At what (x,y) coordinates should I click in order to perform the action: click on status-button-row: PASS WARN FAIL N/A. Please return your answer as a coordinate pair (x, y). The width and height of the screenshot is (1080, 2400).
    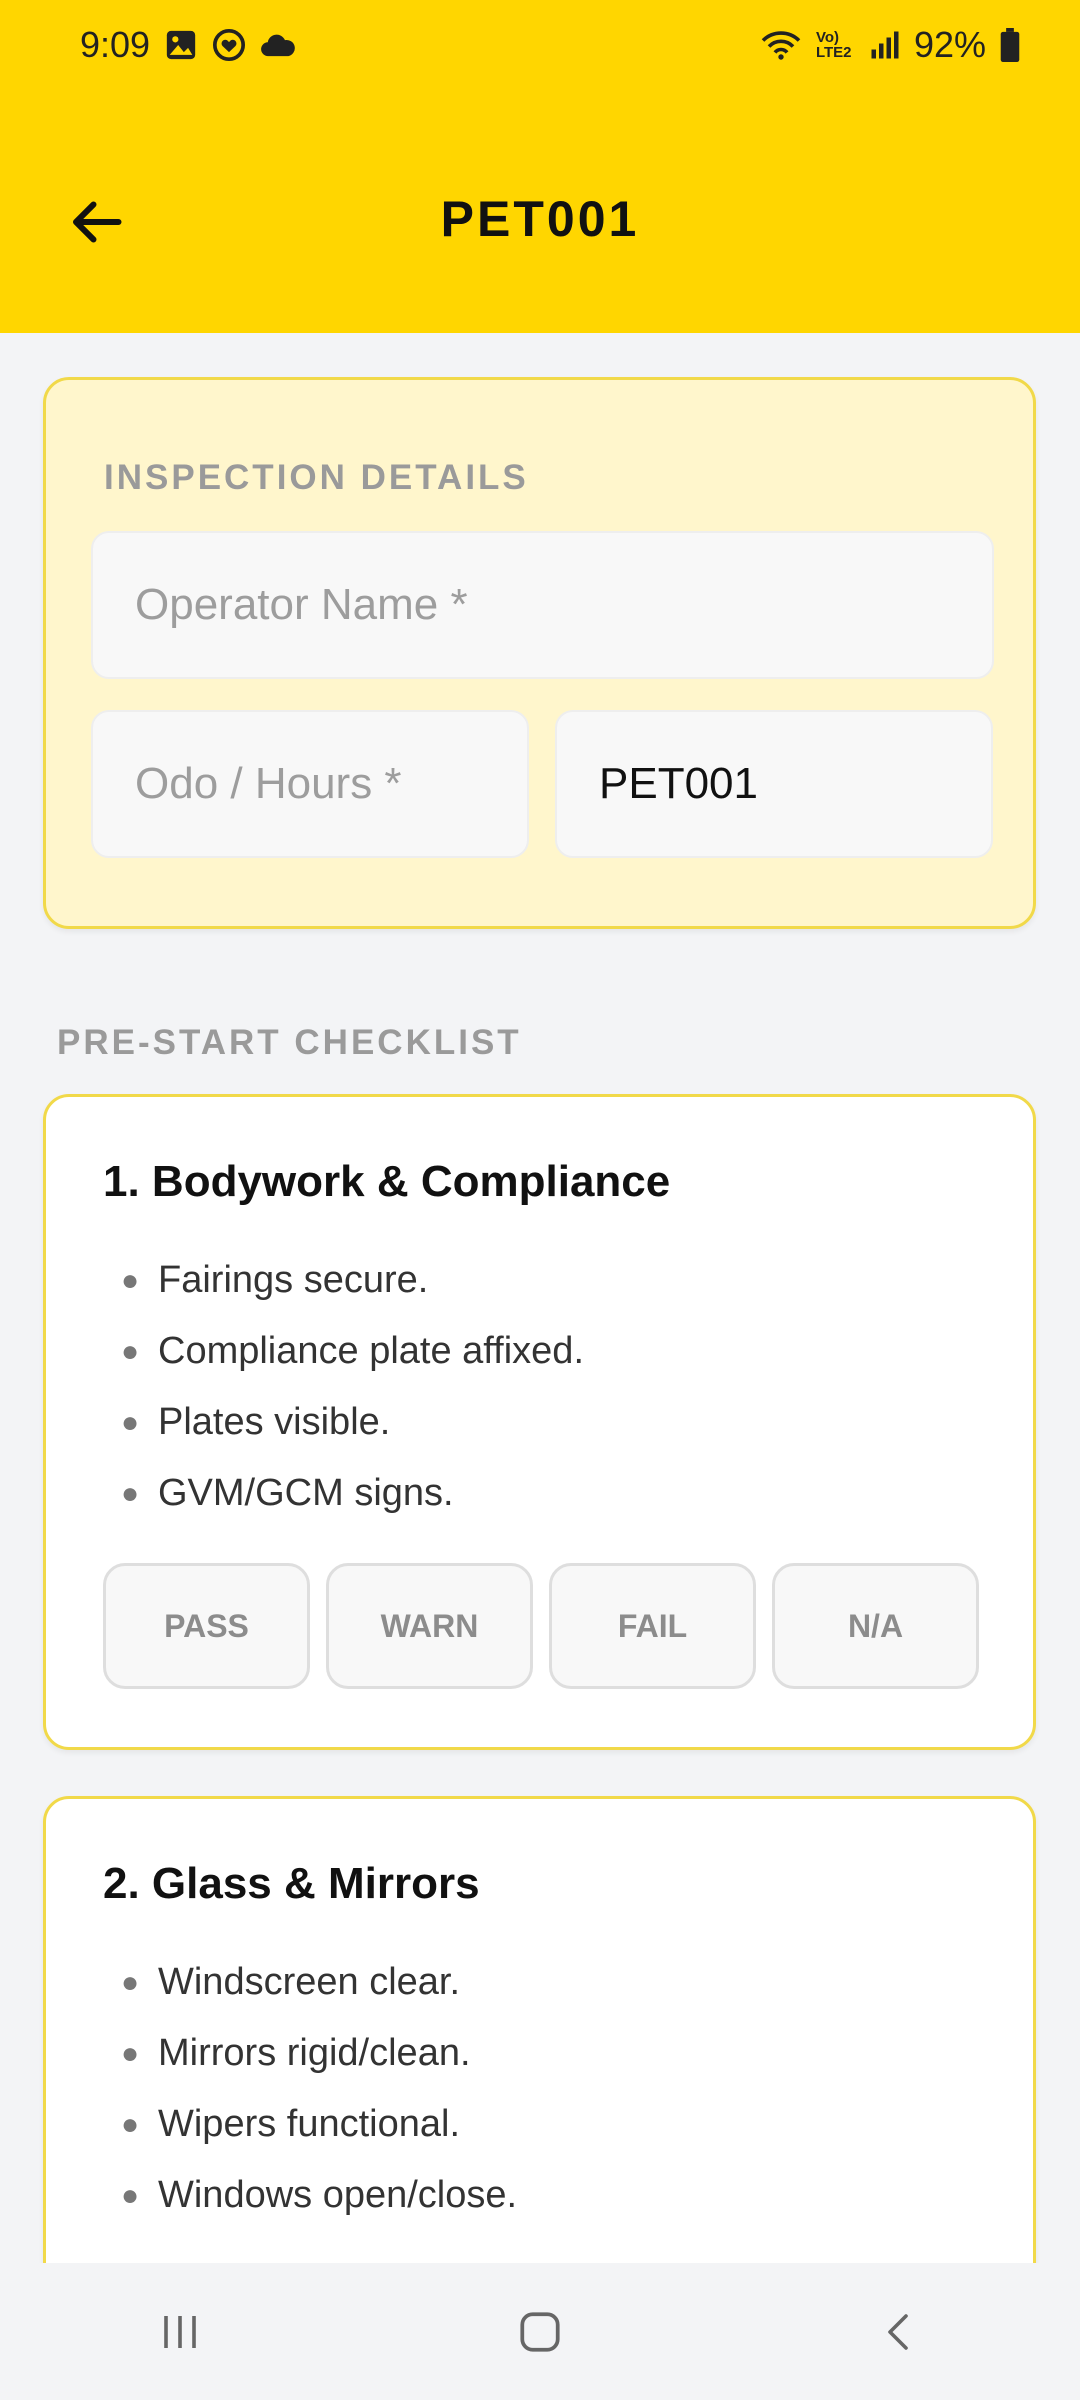
    Looking at the image, I should click on (541, 1626).